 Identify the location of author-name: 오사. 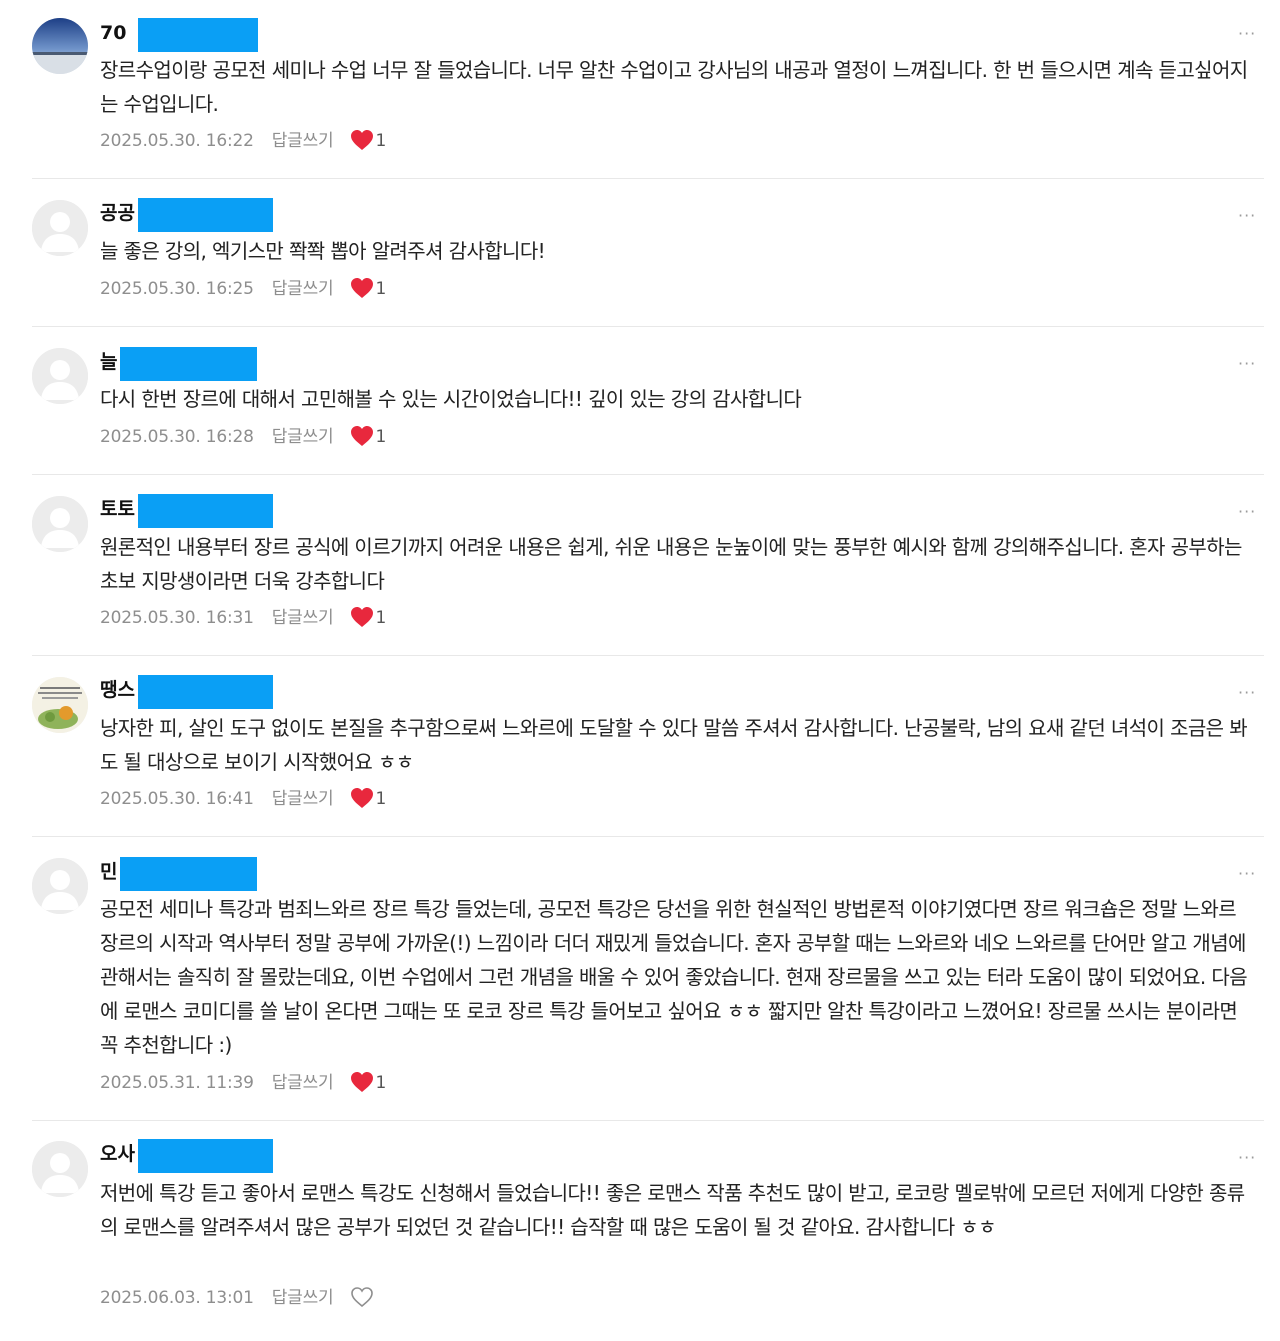
(117, 1154).